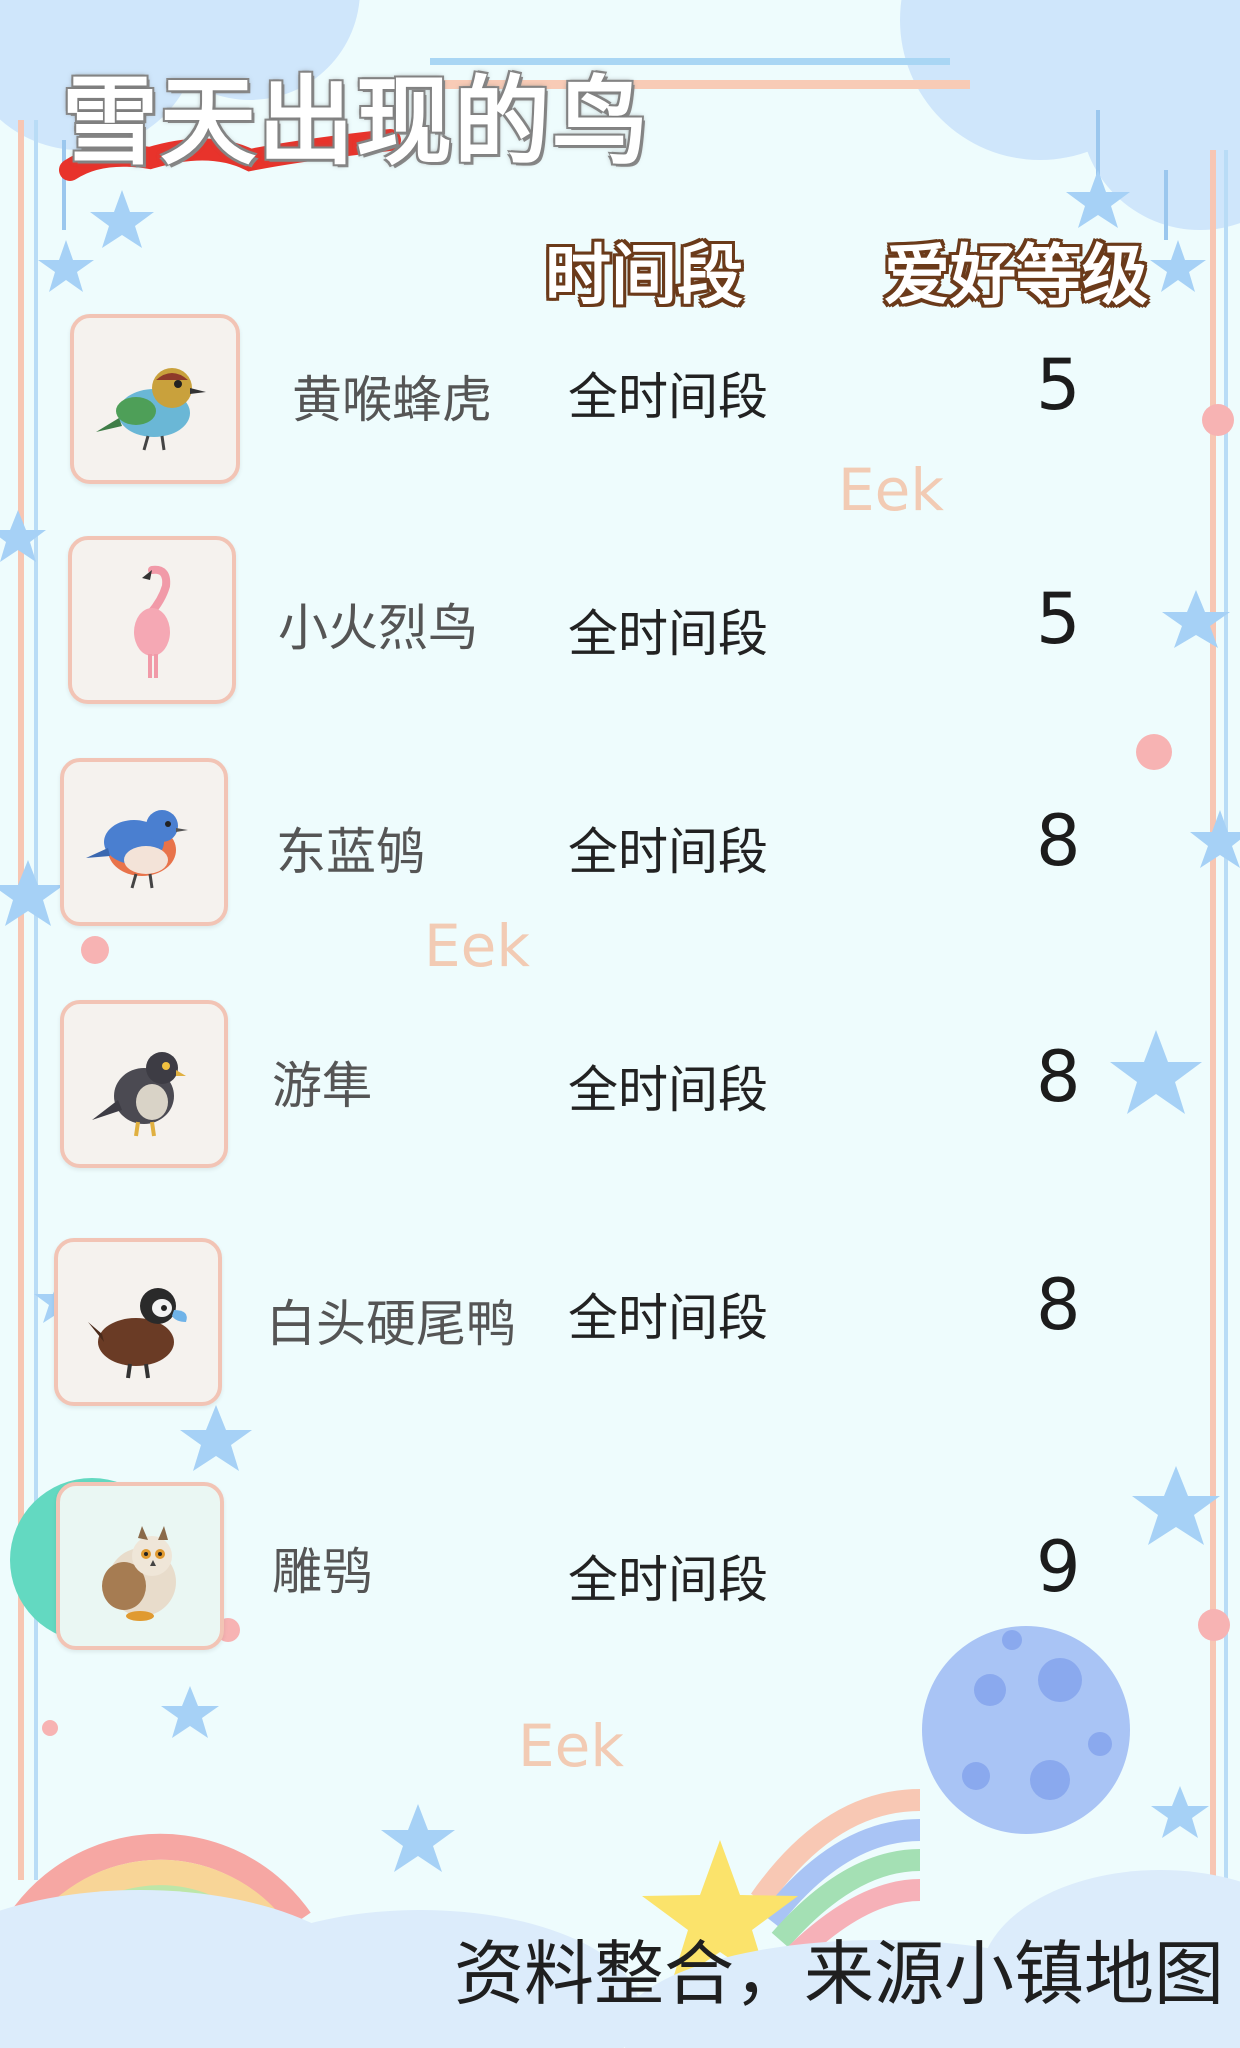  Describe the element at coordinates (322, 1086) in the screenshot. I see `bird-name: 游隼` at that location.